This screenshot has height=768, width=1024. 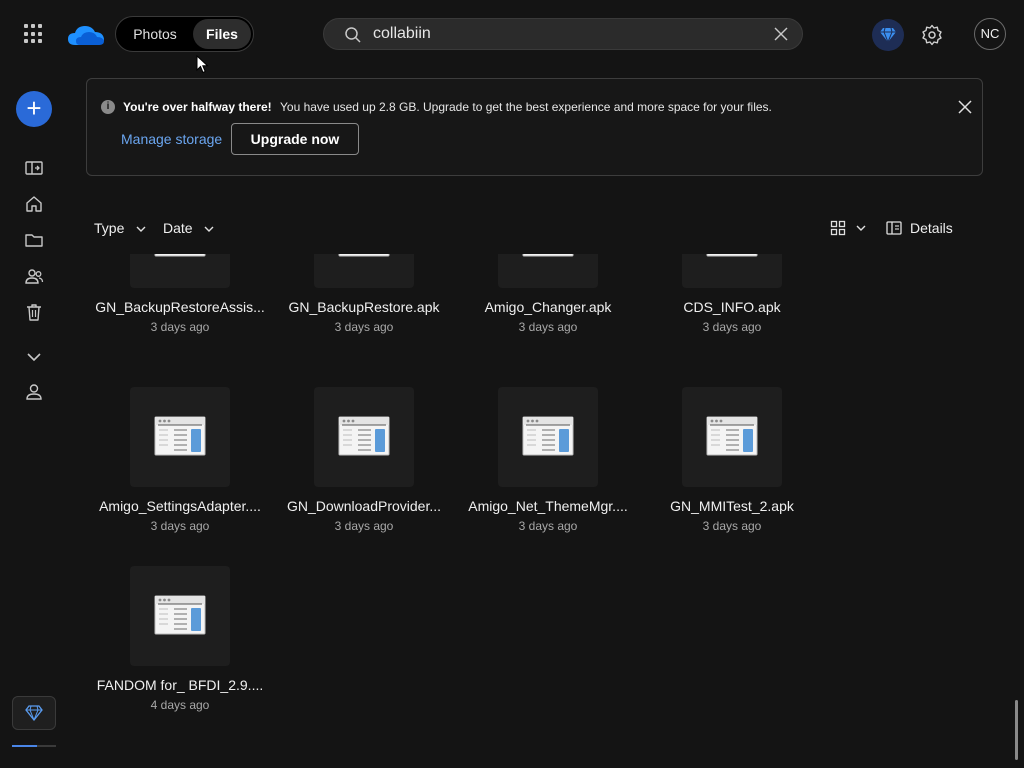 What do you see at coordinates (24, 746) in the screenshot?
I see `storage-progress-fill` at bounding box center [24, 746].